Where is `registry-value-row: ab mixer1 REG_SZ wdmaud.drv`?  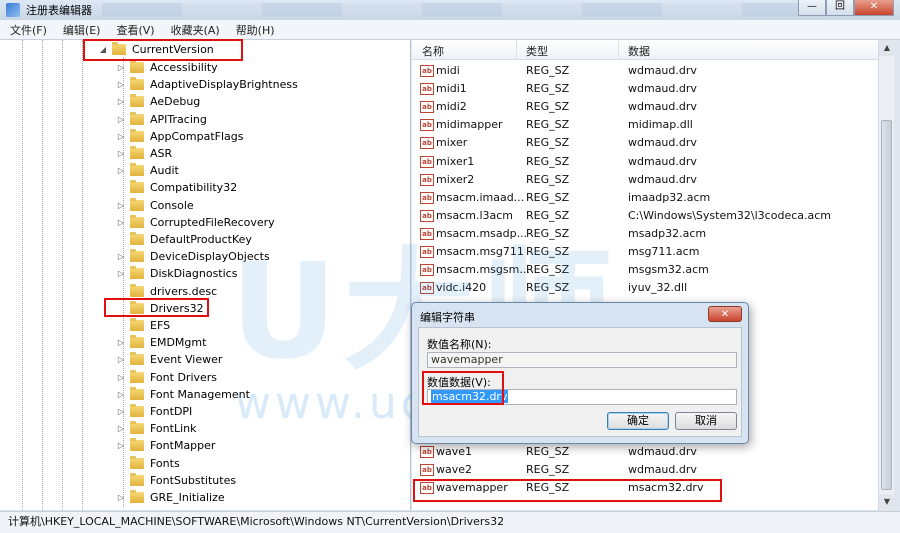
registry-value-row: ab mixer1 REG_SZ wdmaud.drv is located at coordinates (650, 162).